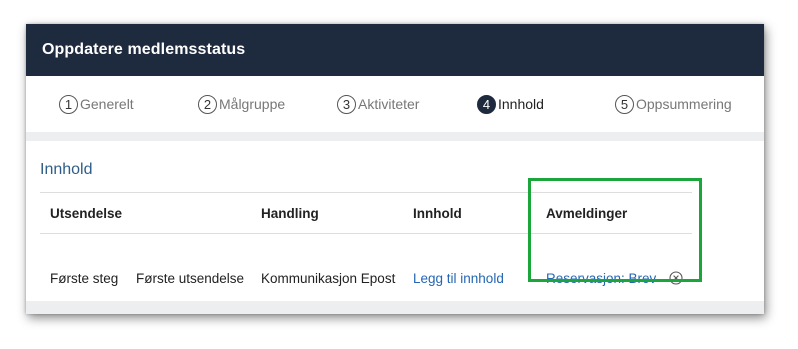 The width and height of the screenshot is (798, 349). Describe the element at coordinates (328, 278) in the screenshot. I see `cell-handling: Kommunikasjon Epost` at that location.